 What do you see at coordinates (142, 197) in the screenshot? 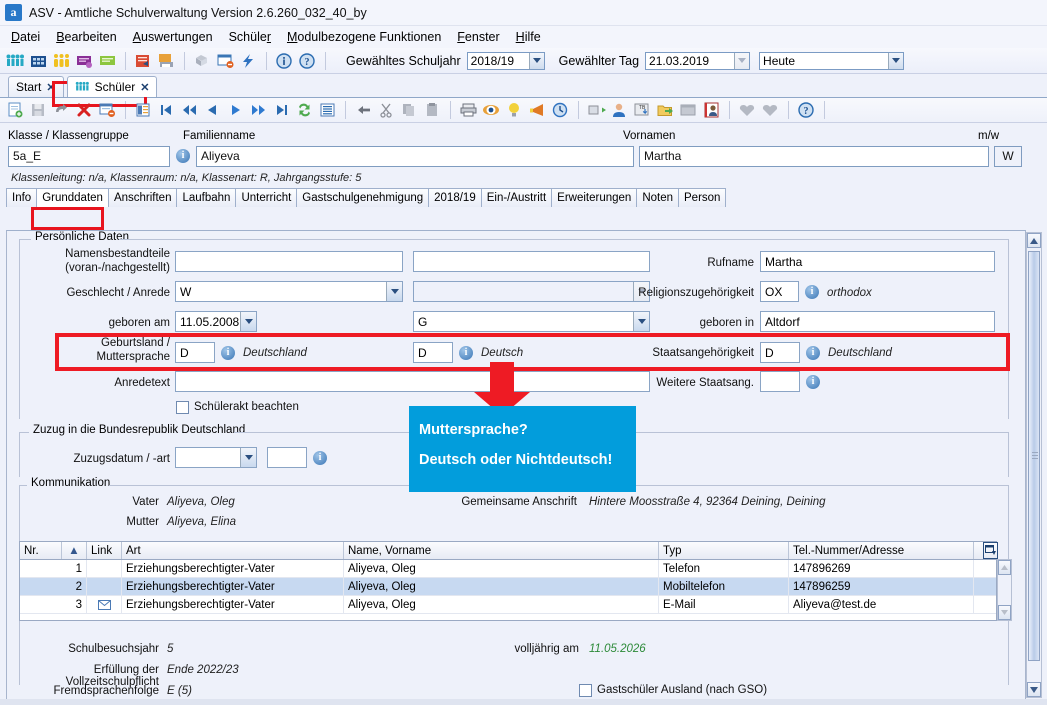
I see `tab-anschriften: Anschriften` at bounding box center [142, 197].